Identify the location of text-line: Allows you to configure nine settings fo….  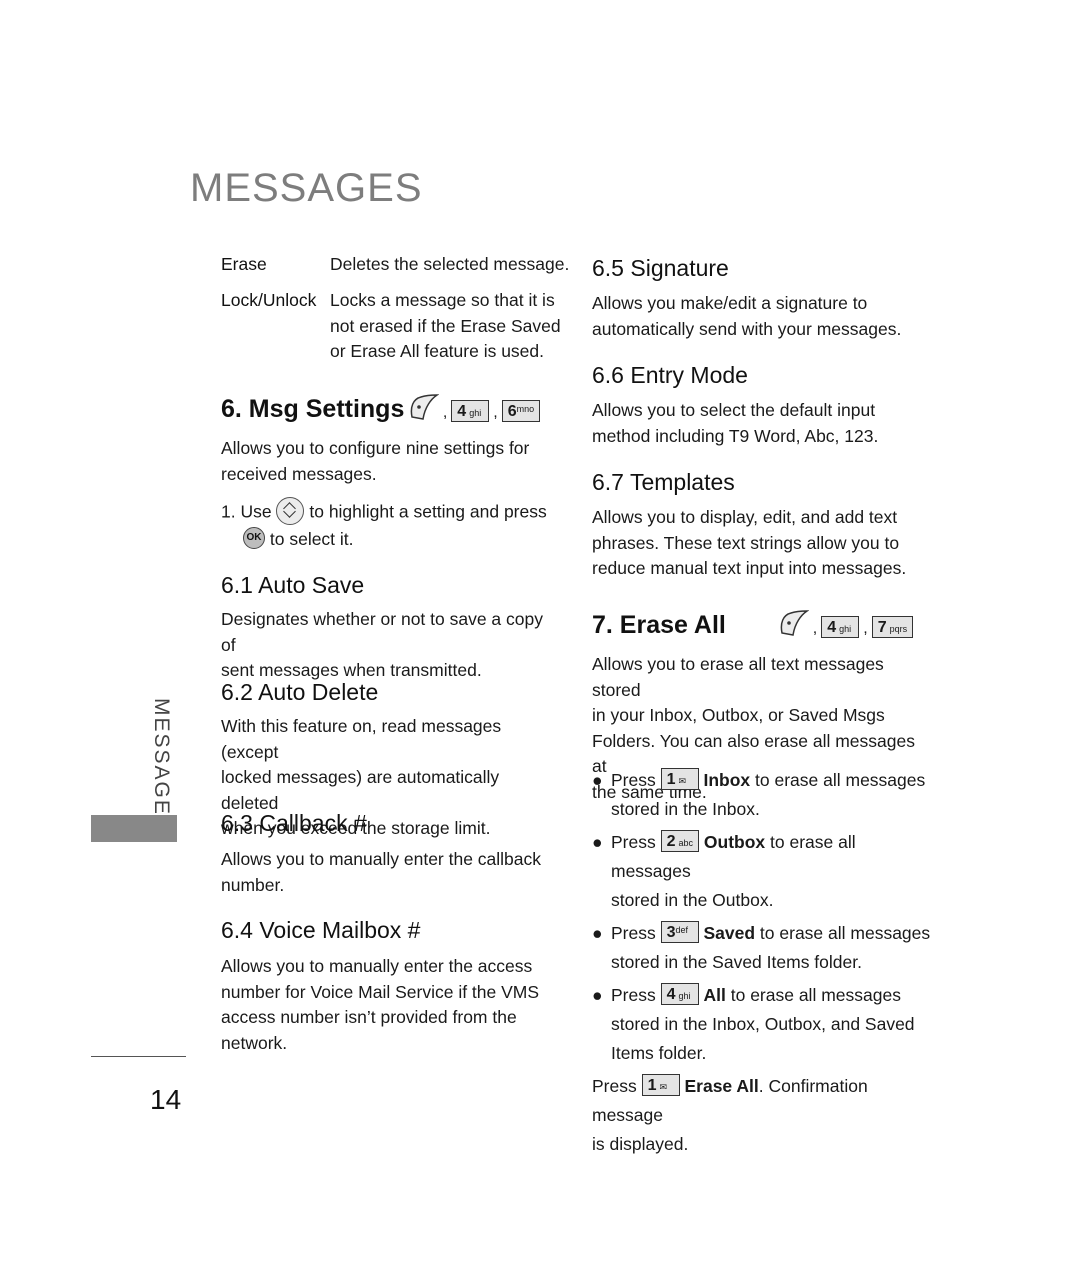
(375, 448).